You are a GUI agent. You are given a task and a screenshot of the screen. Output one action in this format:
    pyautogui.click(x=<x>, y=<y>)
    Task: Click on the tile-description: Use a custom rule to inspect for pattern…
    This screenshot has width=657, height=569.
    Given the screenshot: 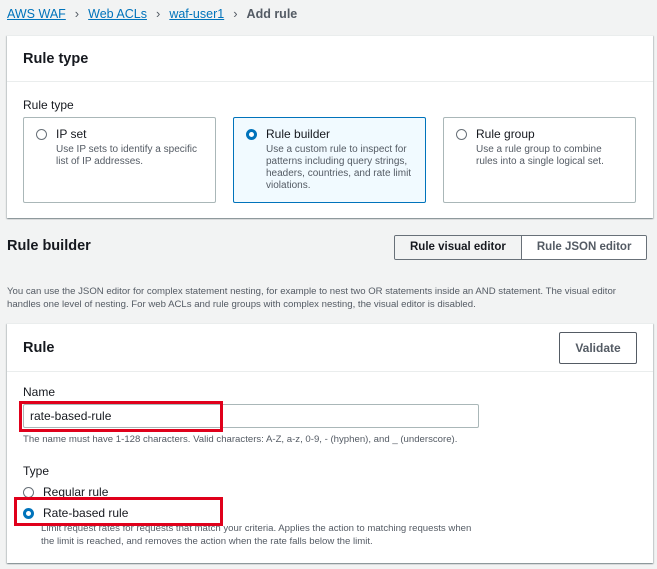 What is the action you would take?
    pyautogui.click(x=339, y=167)
    